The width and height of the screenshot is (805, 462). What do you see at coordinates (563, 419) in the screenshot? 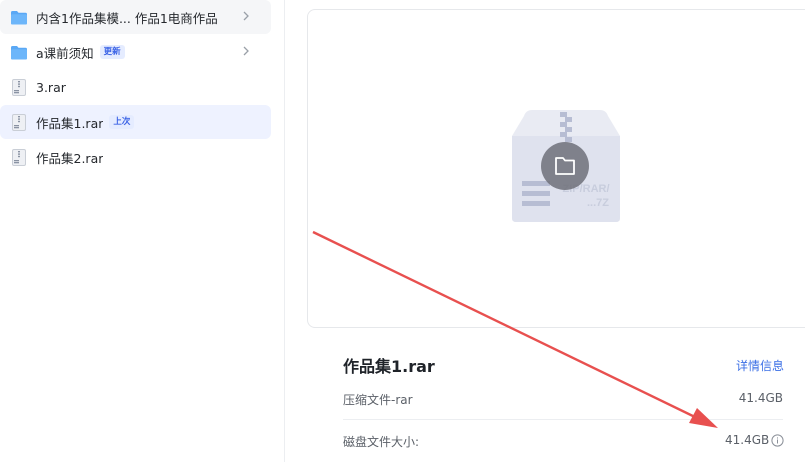
I see `meta-divider` at bounding box center [563, 419].